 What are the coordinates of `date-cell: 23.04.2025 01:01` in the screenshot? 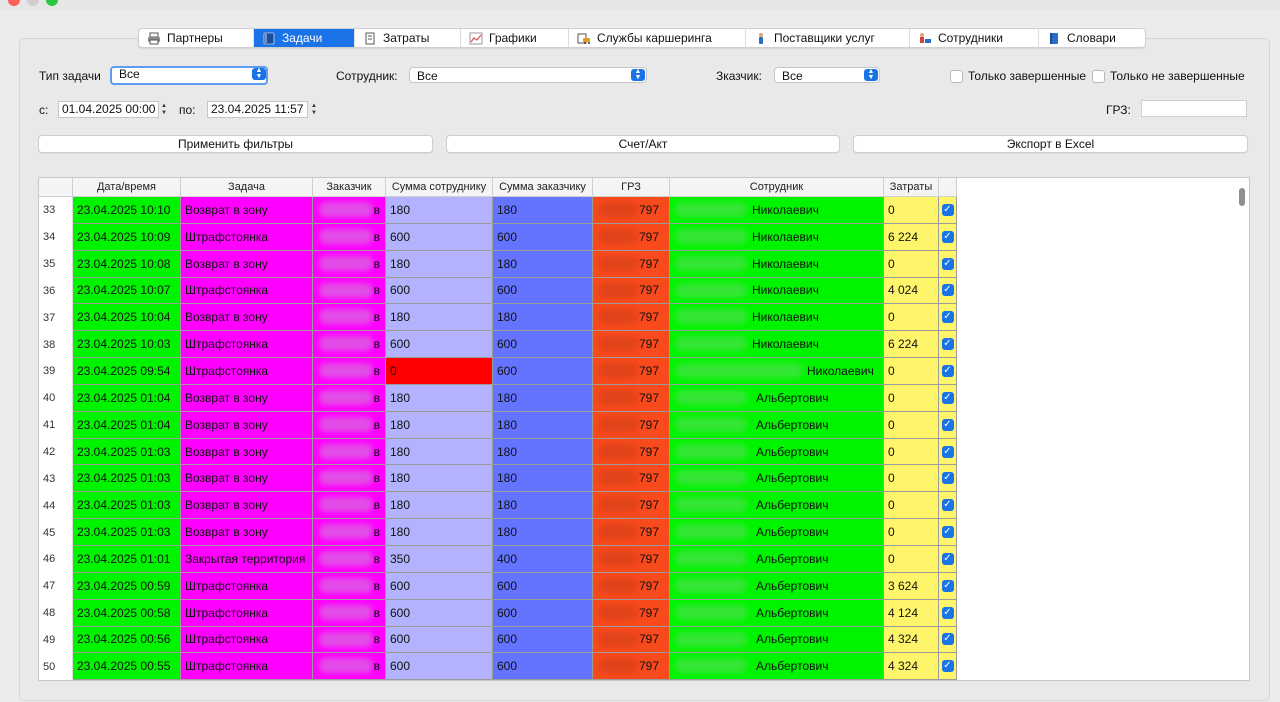 It's located at (127, 559).